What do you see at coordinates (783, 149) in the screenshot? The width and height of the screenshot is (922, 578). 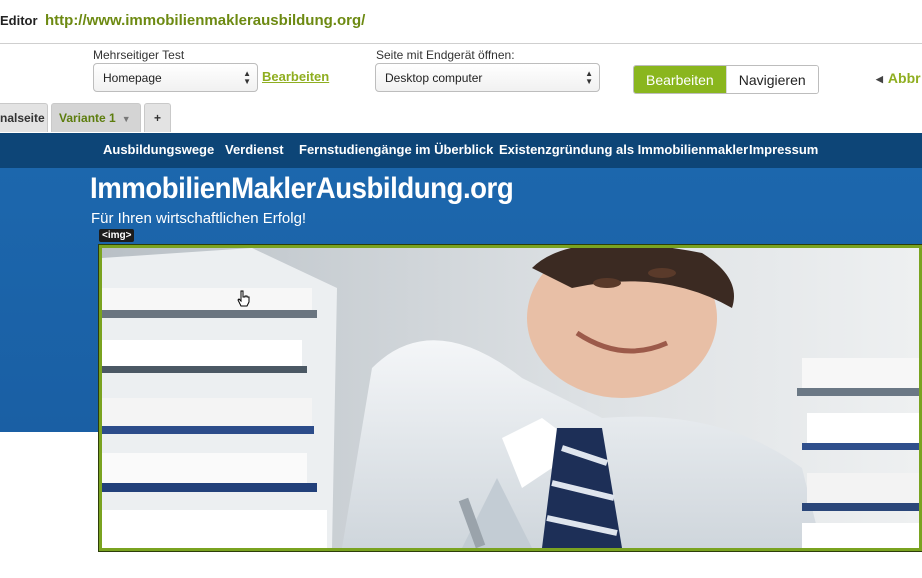 I see `nav-item-impressum: Impressum` at bounding box center [783, 149].